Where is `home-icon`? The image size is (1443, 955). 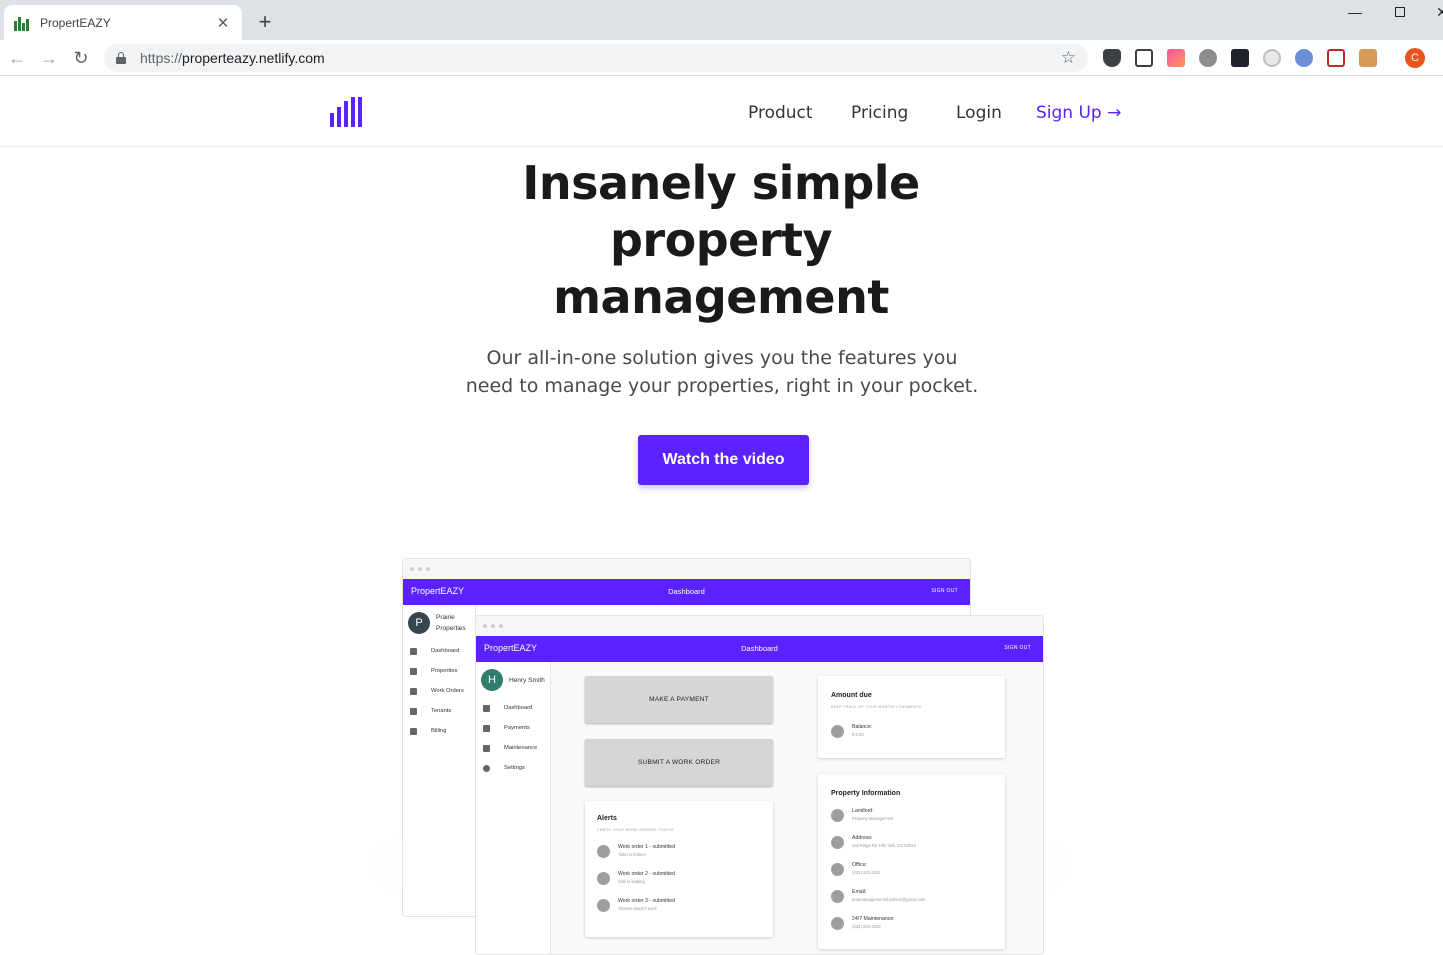 home-icon is located at coordinates (837, 842).